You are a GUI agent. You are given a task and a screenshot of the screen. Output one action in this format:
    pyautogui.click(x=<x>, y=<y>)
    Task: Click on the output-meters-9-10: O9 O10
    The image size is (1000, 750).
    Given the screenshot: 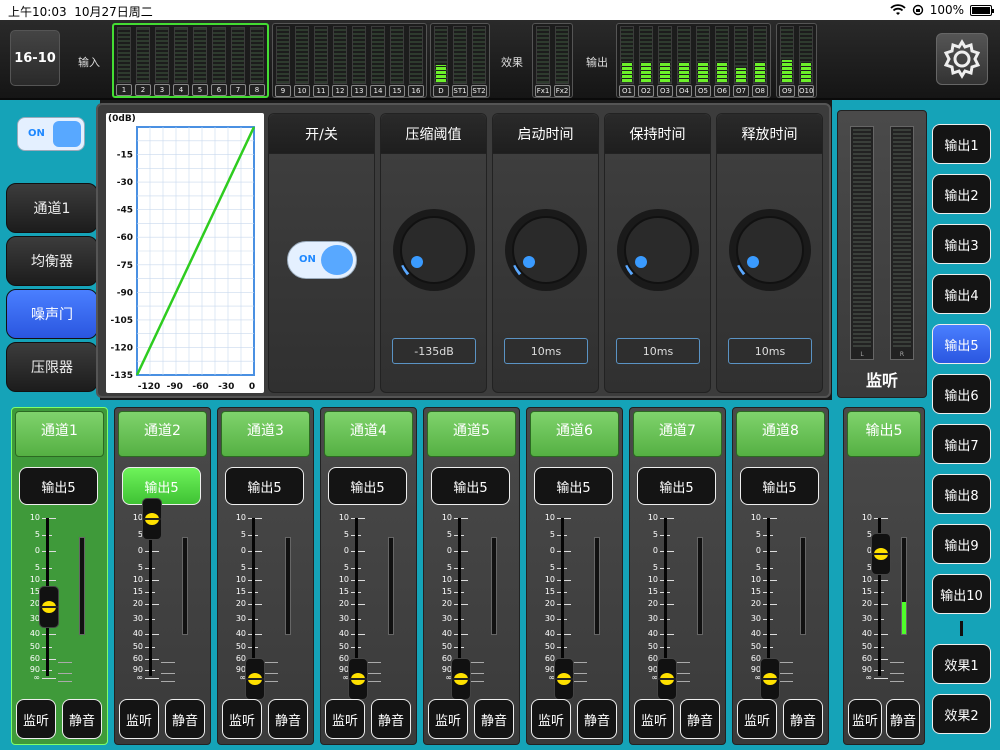 What is the action you would take?
    pyautogui.click(x=796, y=60)
    